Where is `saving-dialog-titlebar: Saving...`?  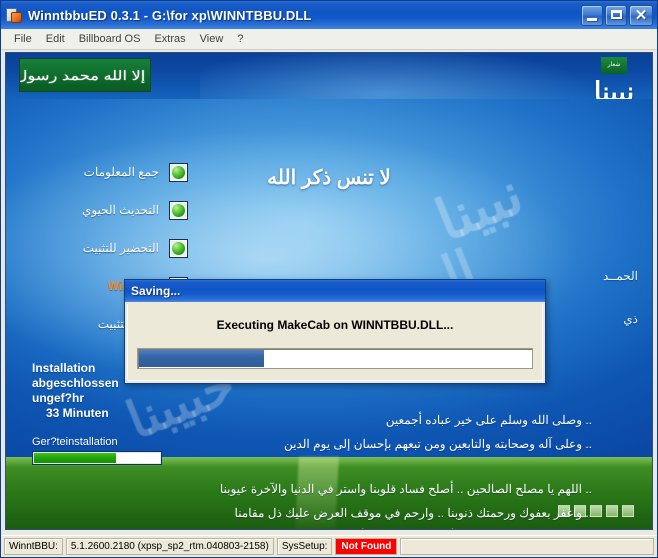 saving-dialog-titlebar: Saving... is located at coordinates (335, 291).